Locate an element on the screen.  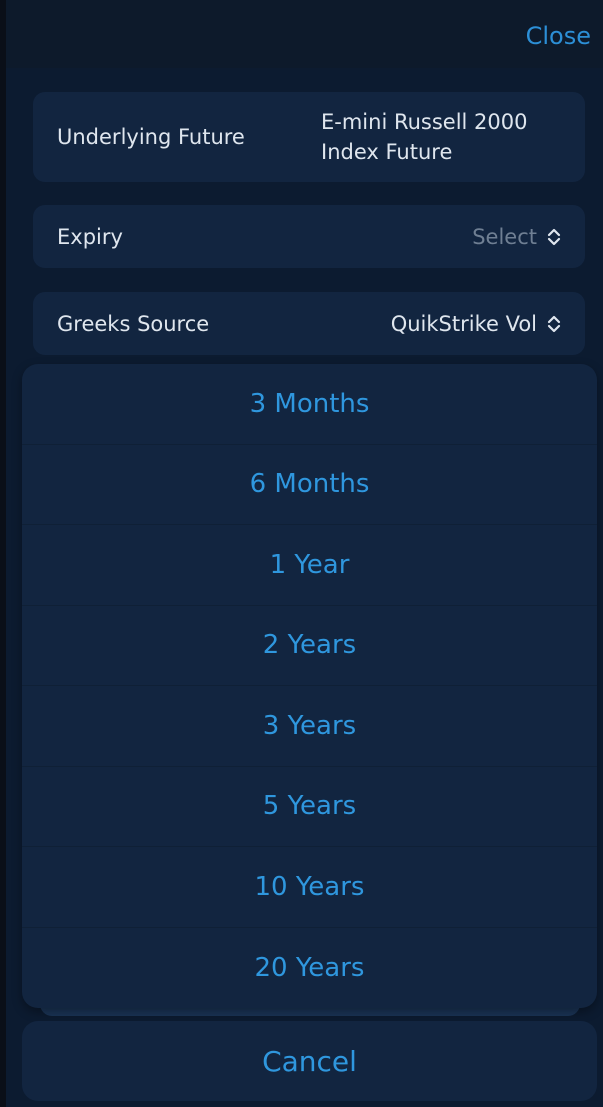
greeks-source-value: QuikStrike Vol is located at coordinates (463, 323).